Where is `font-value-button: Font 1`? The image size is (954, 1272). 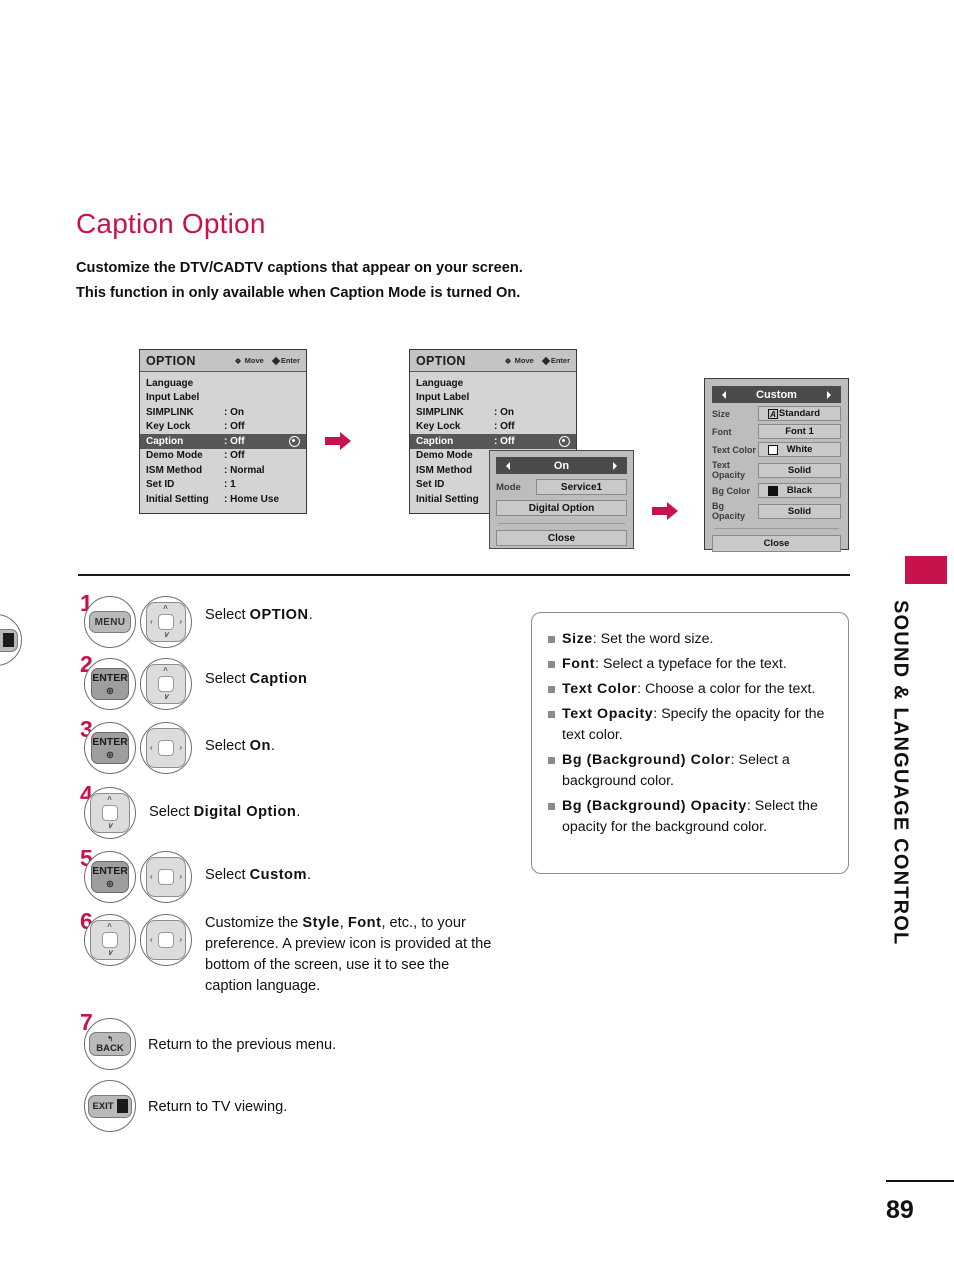 font-value-button: Font 1 is located at coordinates (799, 431).